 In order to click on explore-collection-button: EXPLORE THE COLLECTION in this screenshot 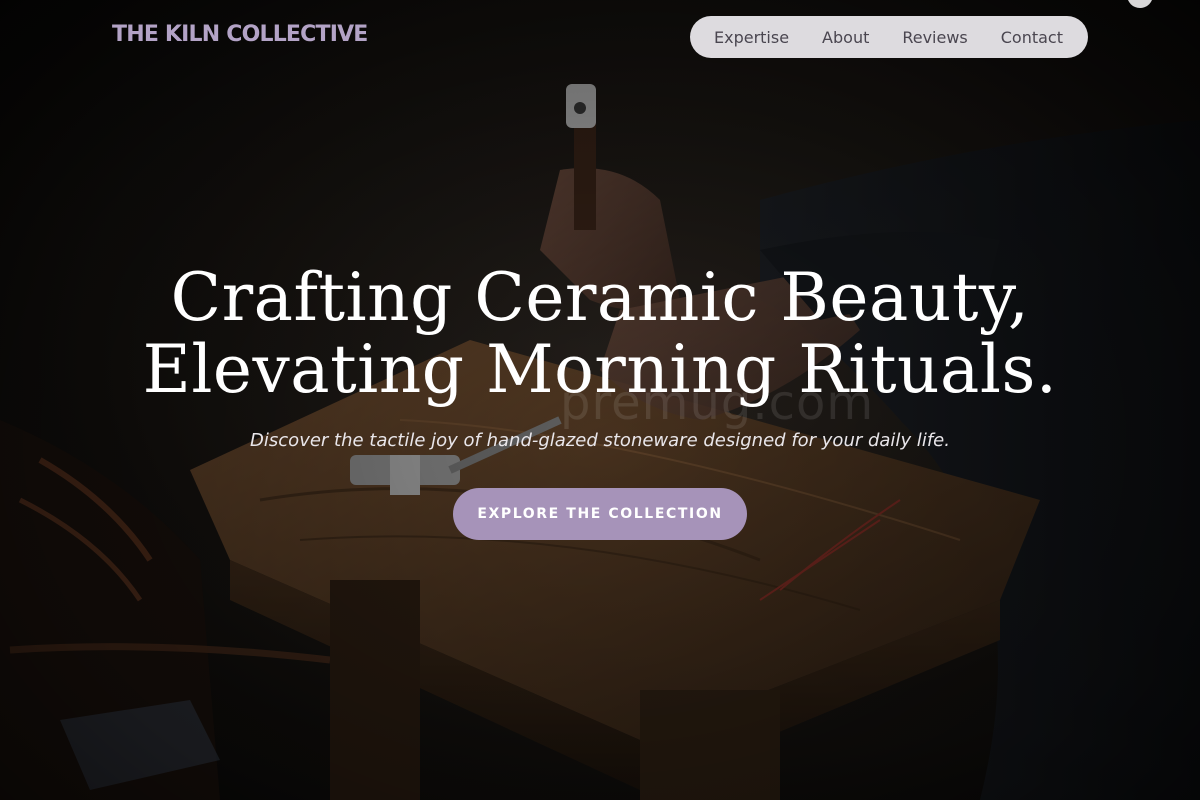, I will do `click(600, 514)`.